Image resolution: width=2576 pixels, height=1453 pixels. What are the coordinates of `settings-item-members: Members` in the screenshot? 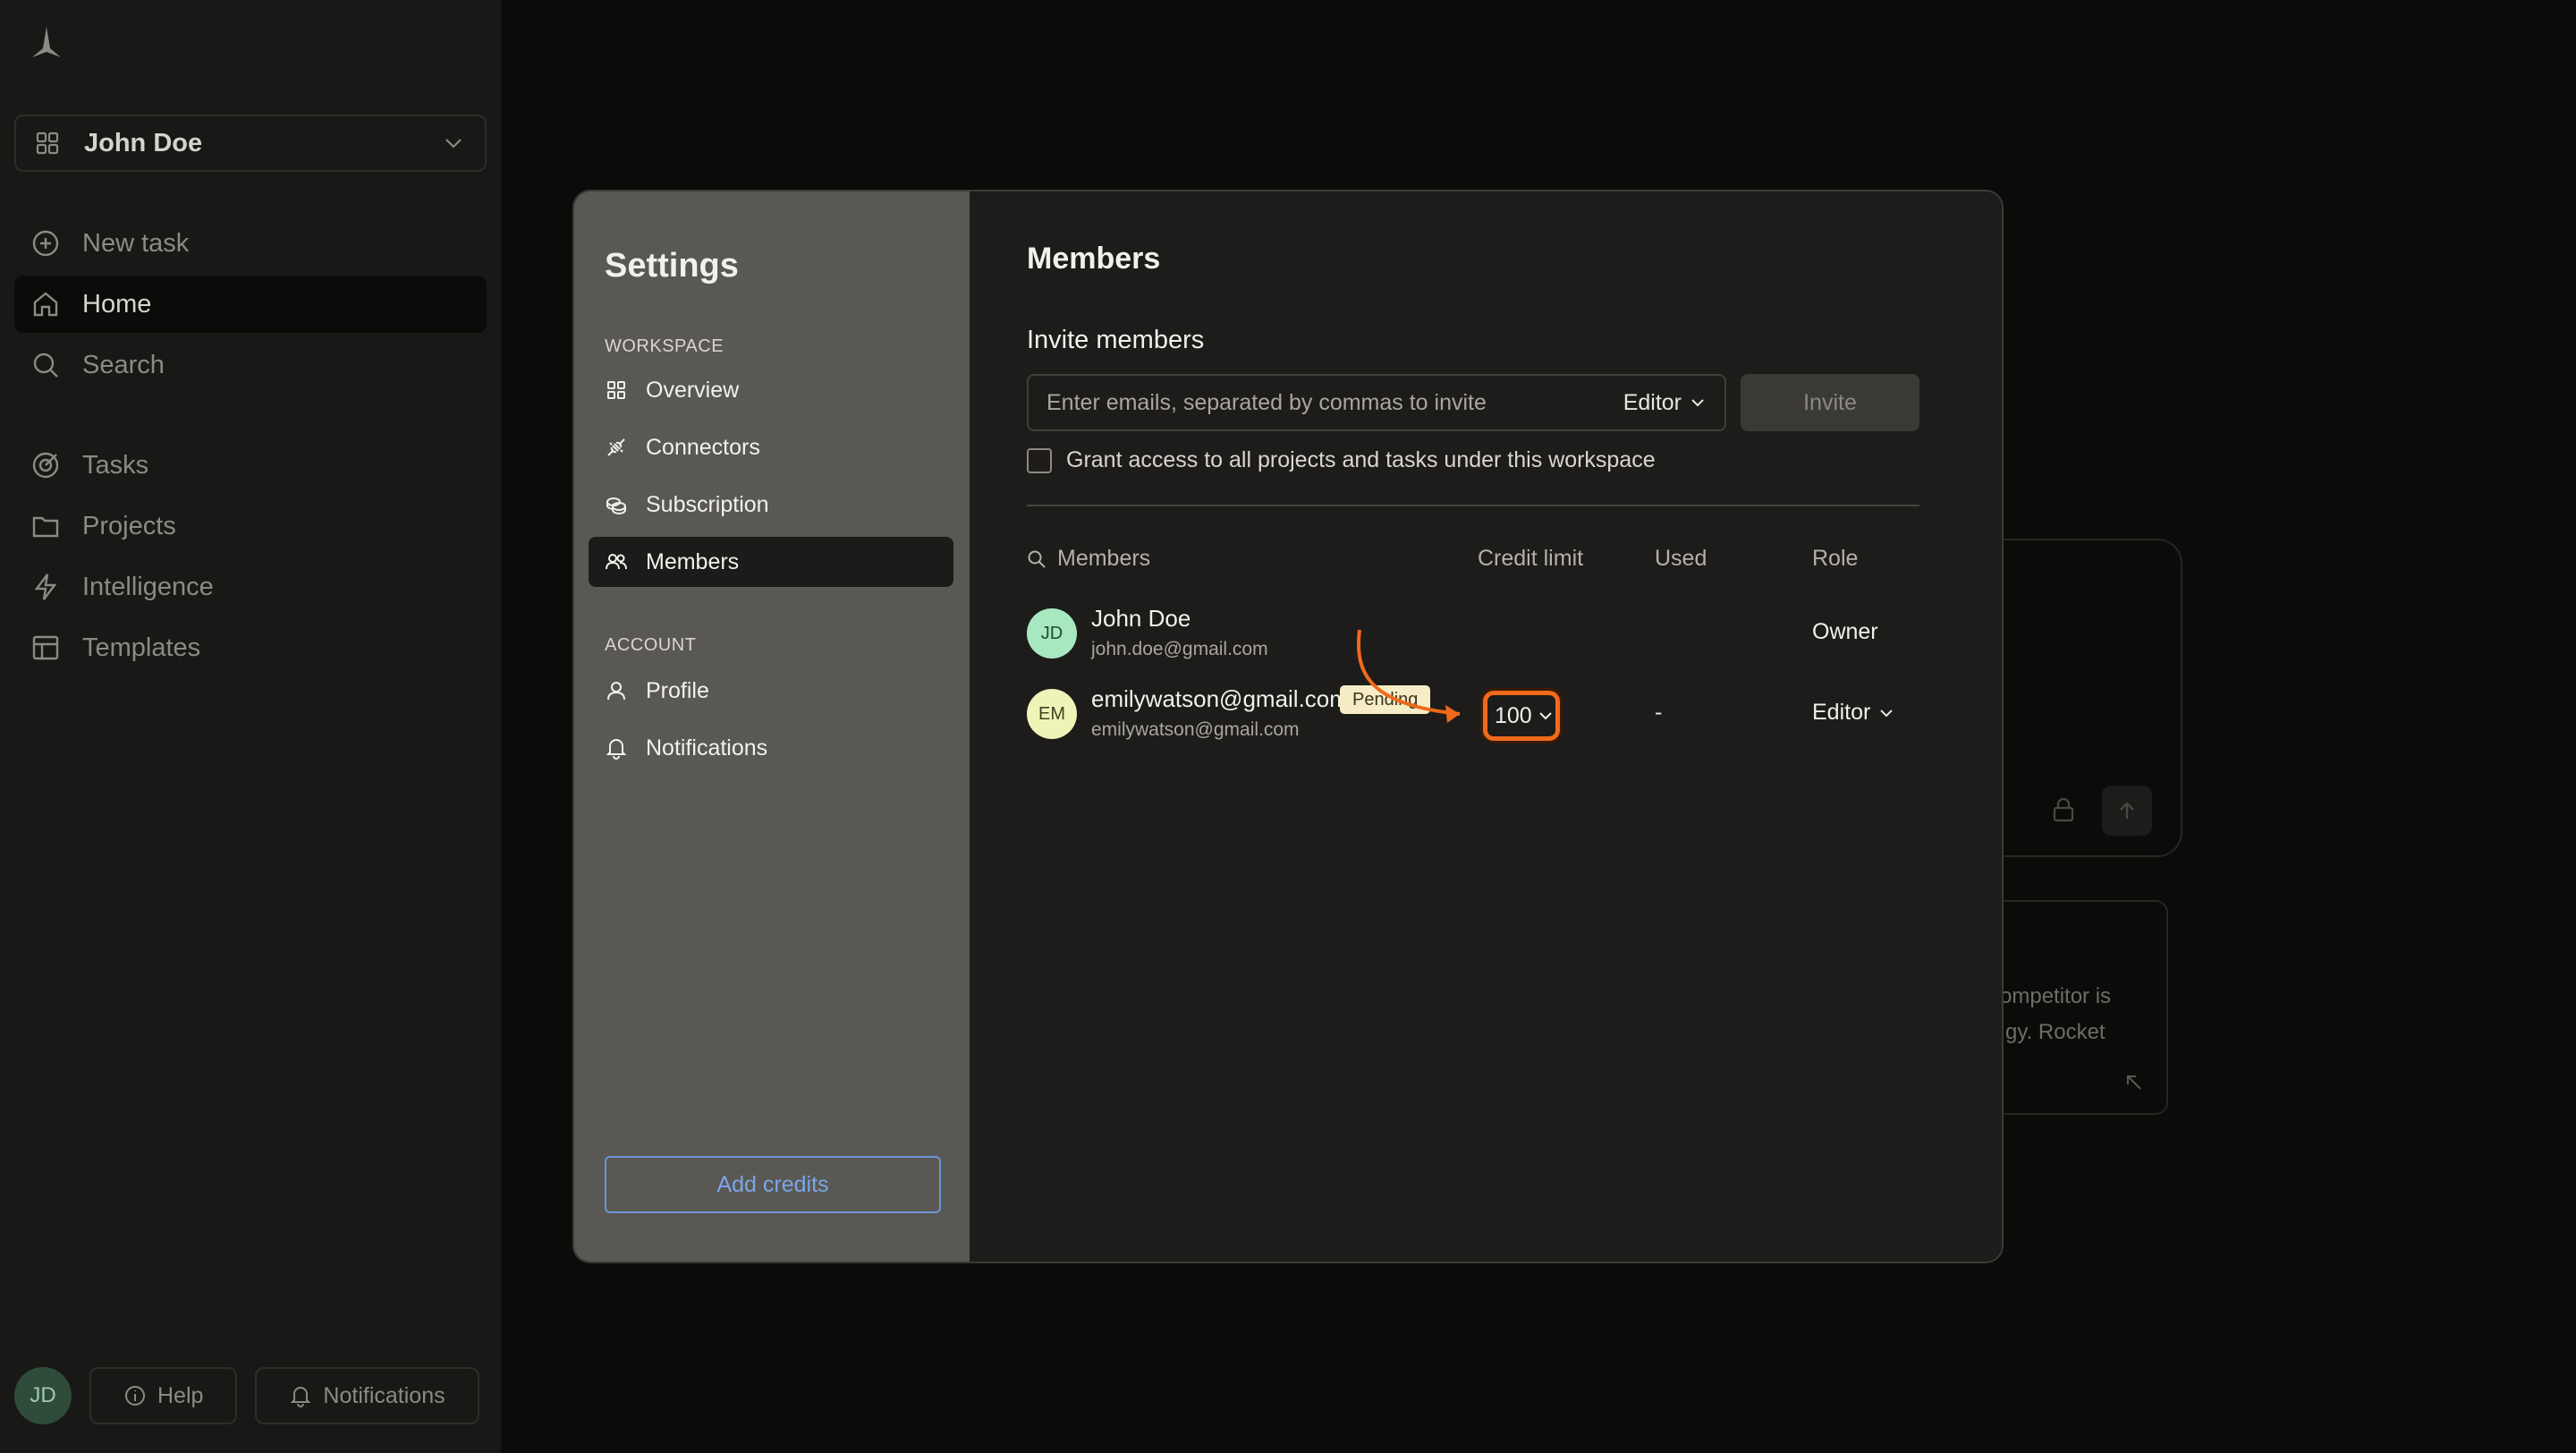 It's located at (771, 562).